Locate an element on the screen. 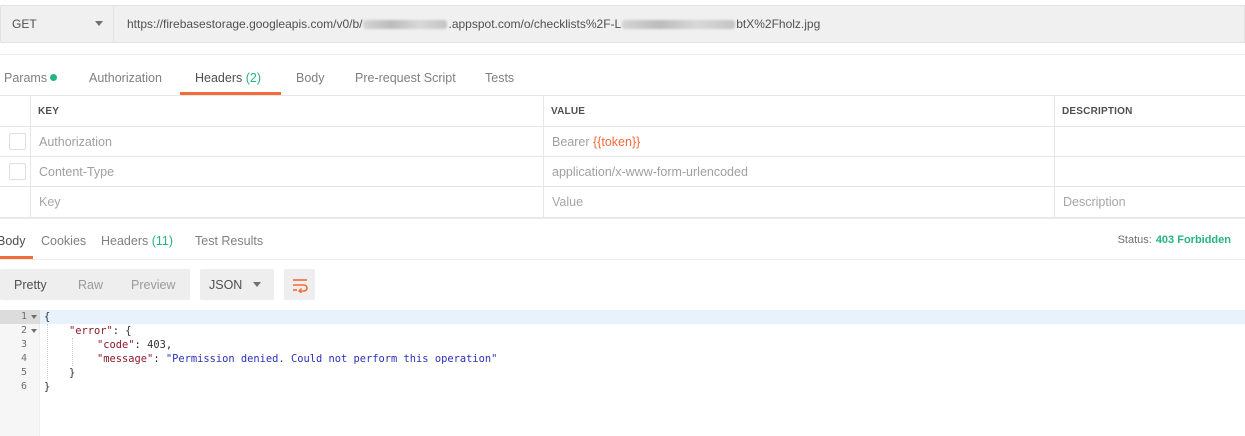  tab-response-body: Body is located at coordinates (13, 241).